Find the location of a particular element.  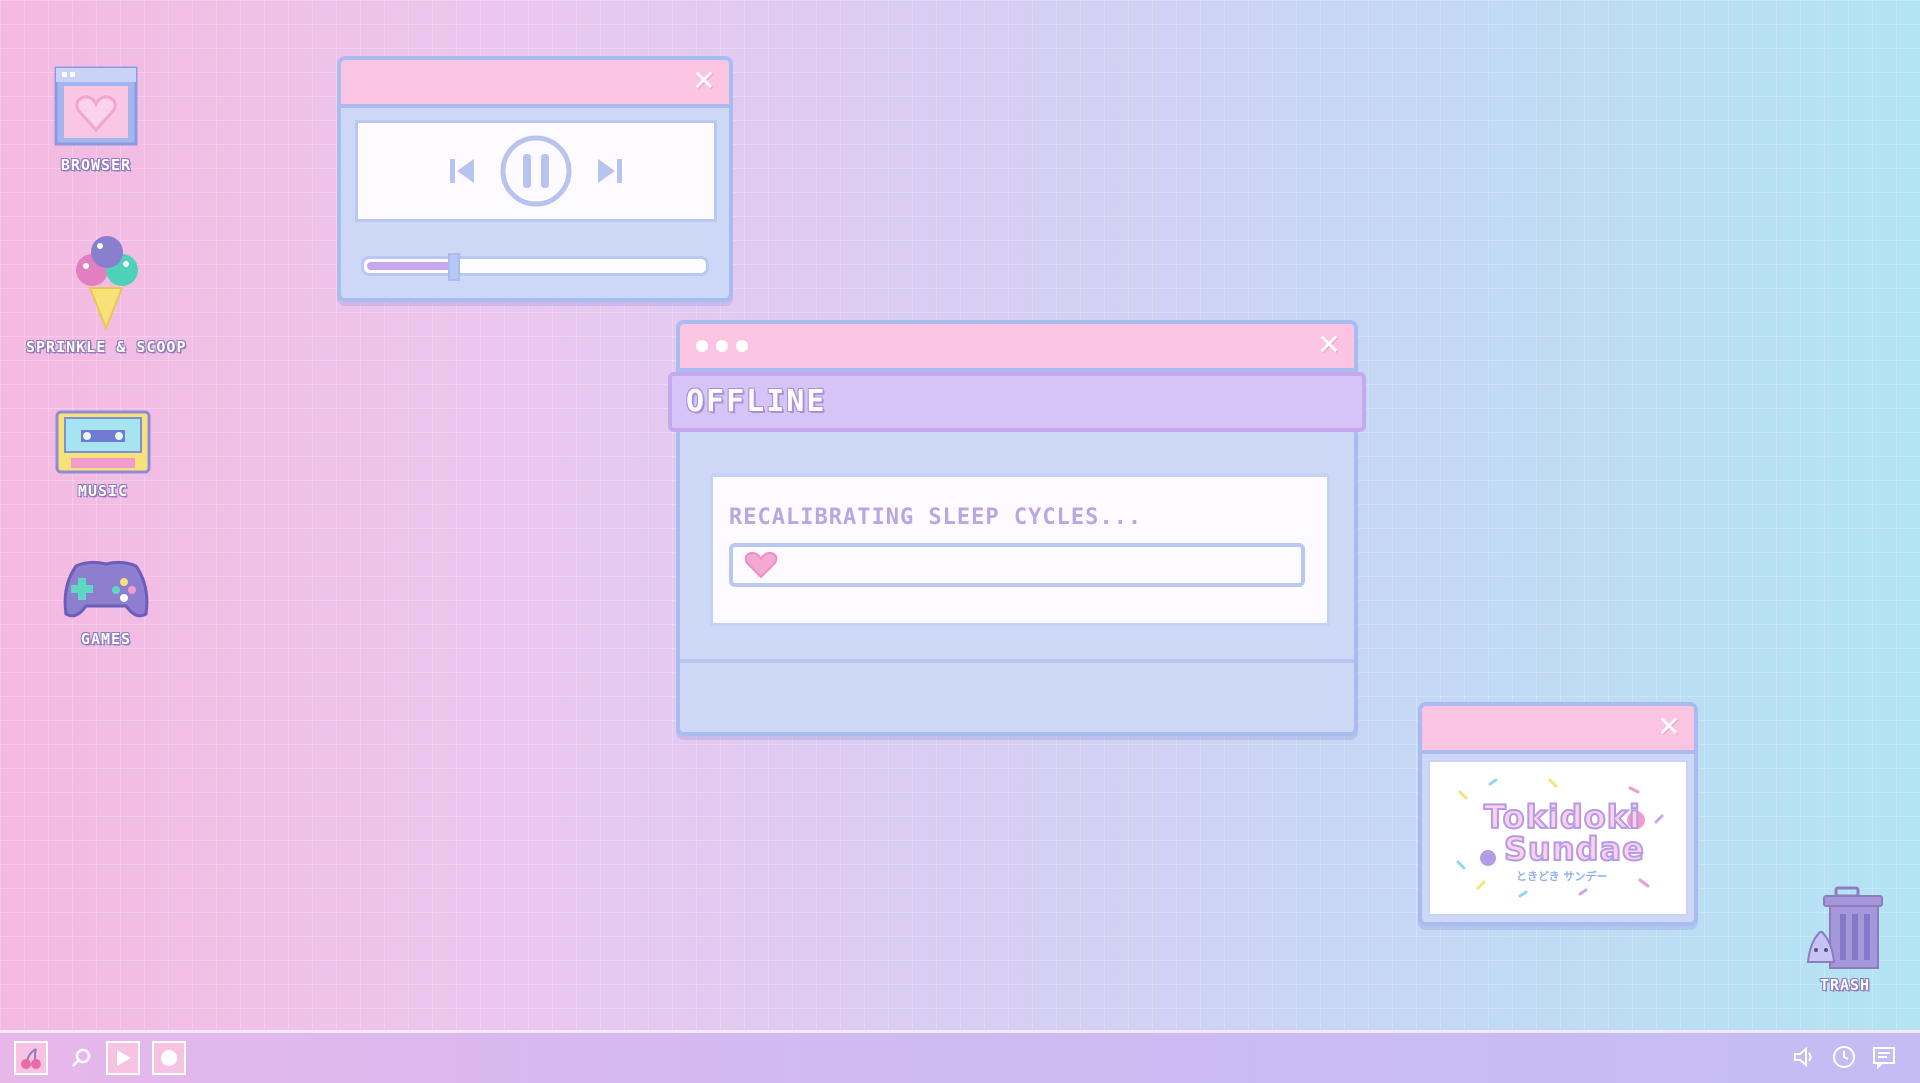

window-dots is located at coordinates (722, 346).